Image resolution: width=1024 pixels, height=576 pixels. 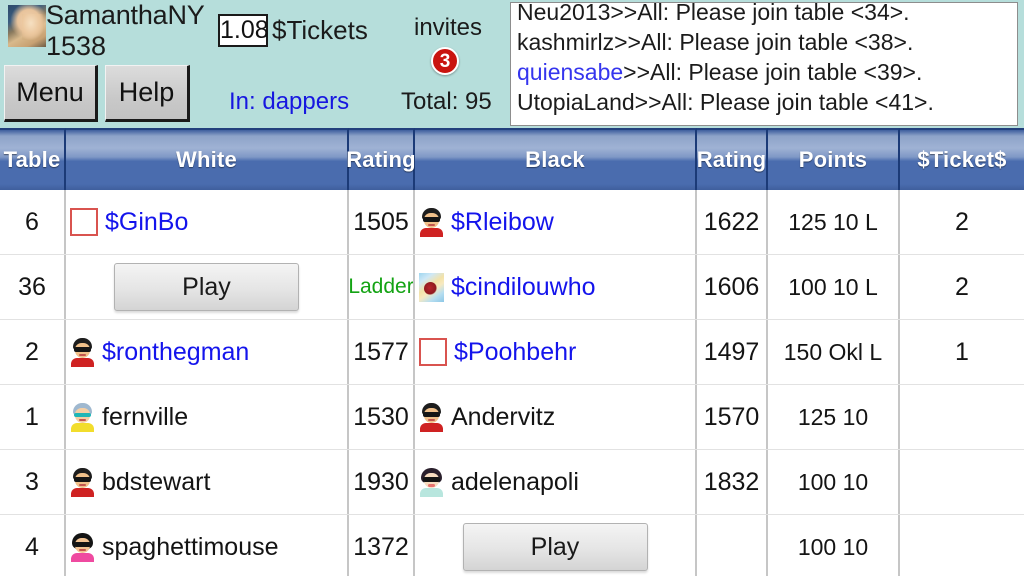 I want to click on column-header-label: Rating, so click(x=381, y=159).